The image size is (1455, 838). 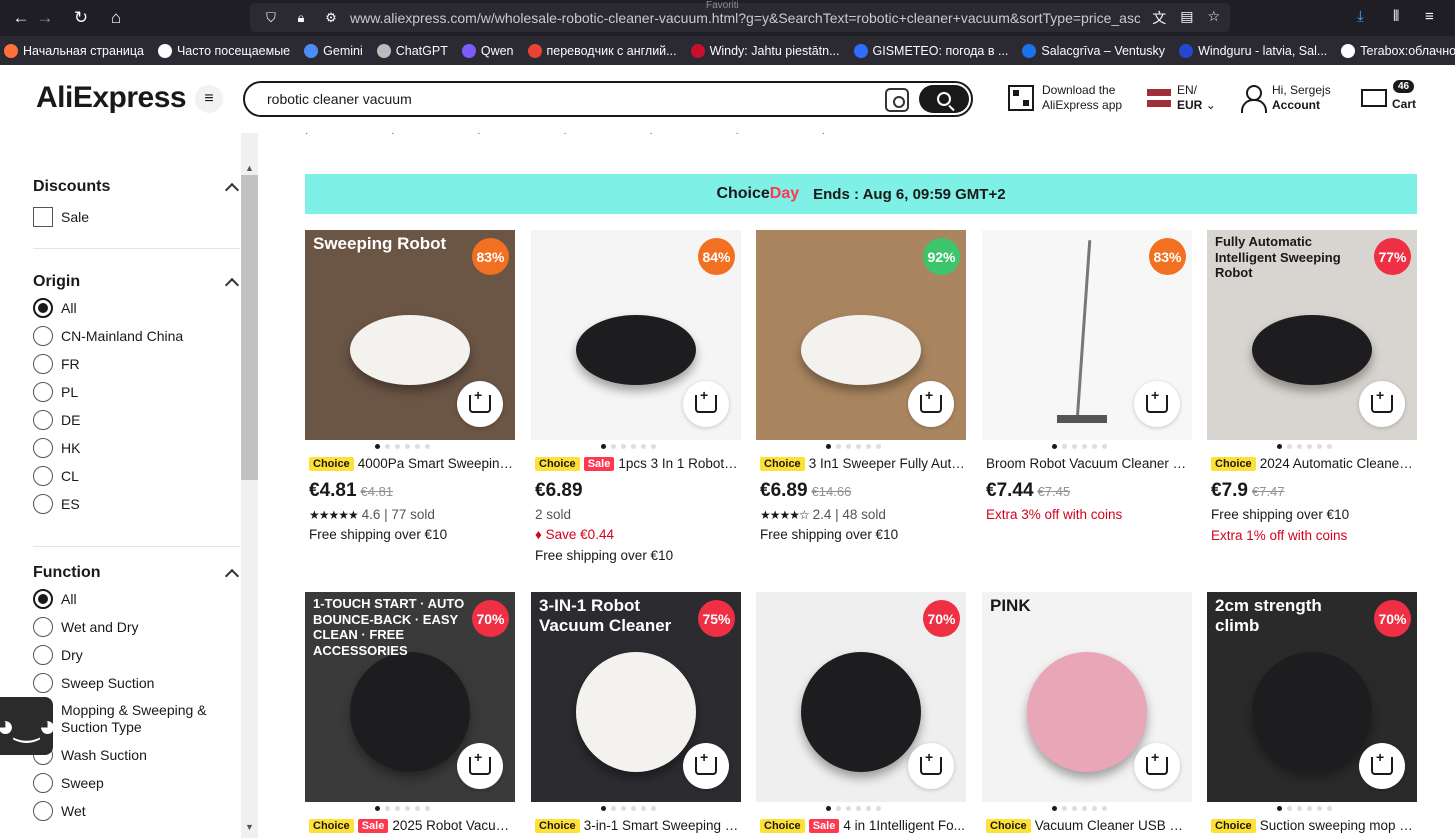 I want to click on choice-day-banner: ChoiceDay Ends : Aug 6, 09:59 GMT+2, so click(x=861, y=194).